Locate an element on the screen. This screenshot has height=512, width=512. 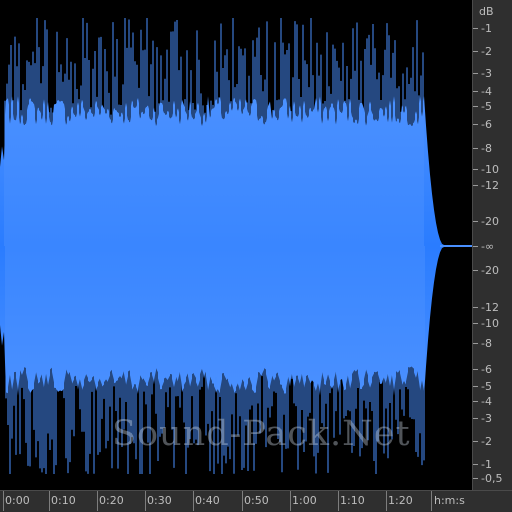
time-tick-label: 1:10 is located at coordinates (352, 500).